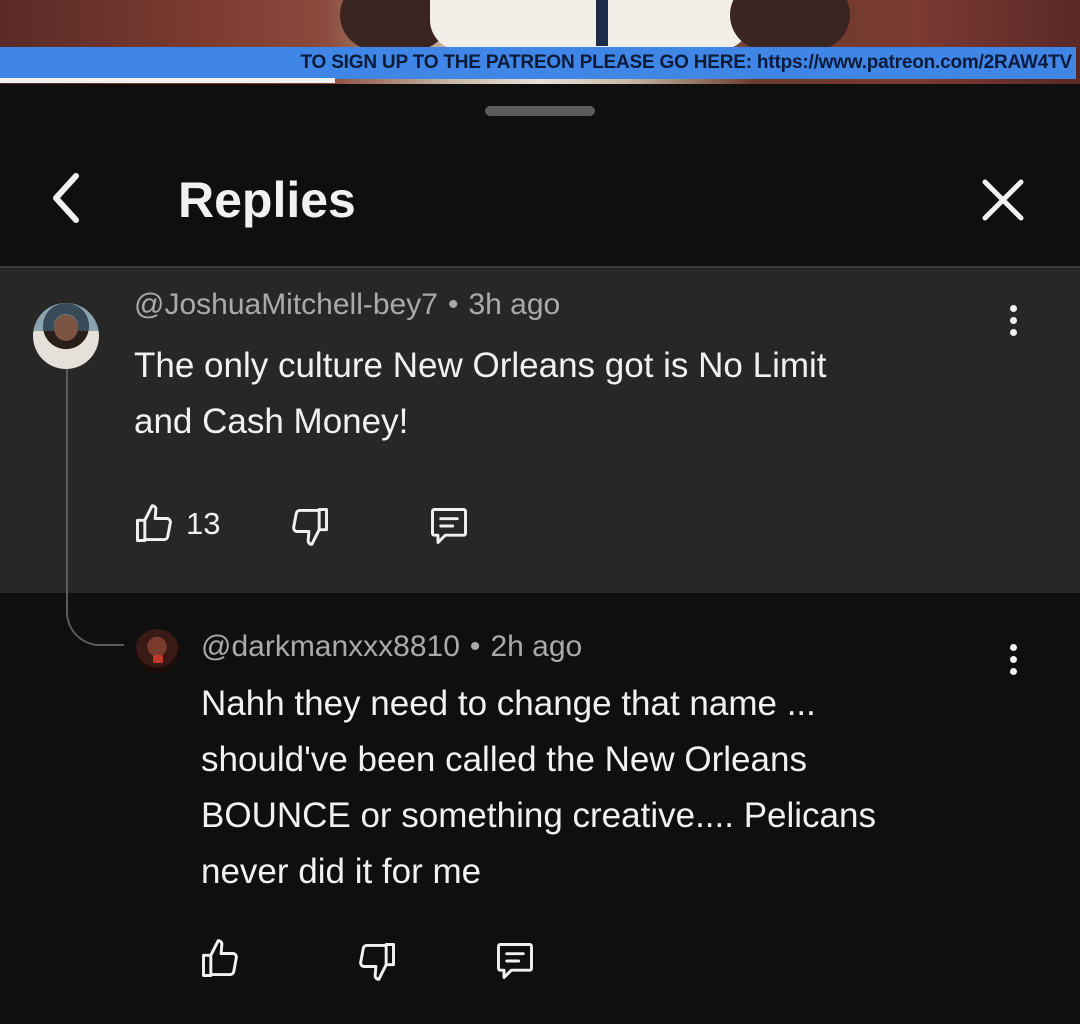 The image size is (1080, 1024). What do you see at coordinates (67, 471) in the screenshot?
I see `thread-line` at bounding box center [67, 471].